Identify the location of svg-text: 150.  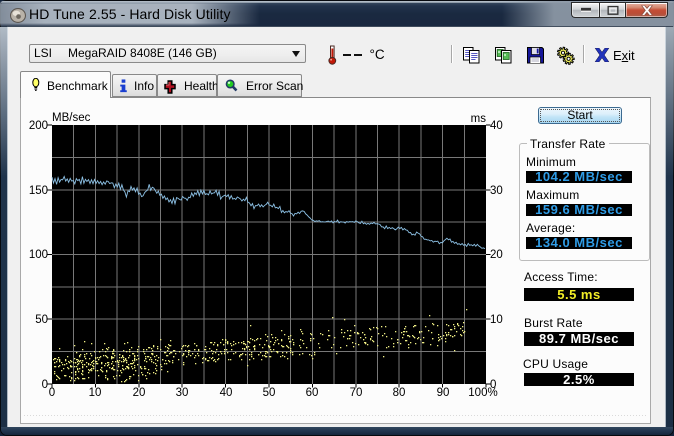
(38, 191).